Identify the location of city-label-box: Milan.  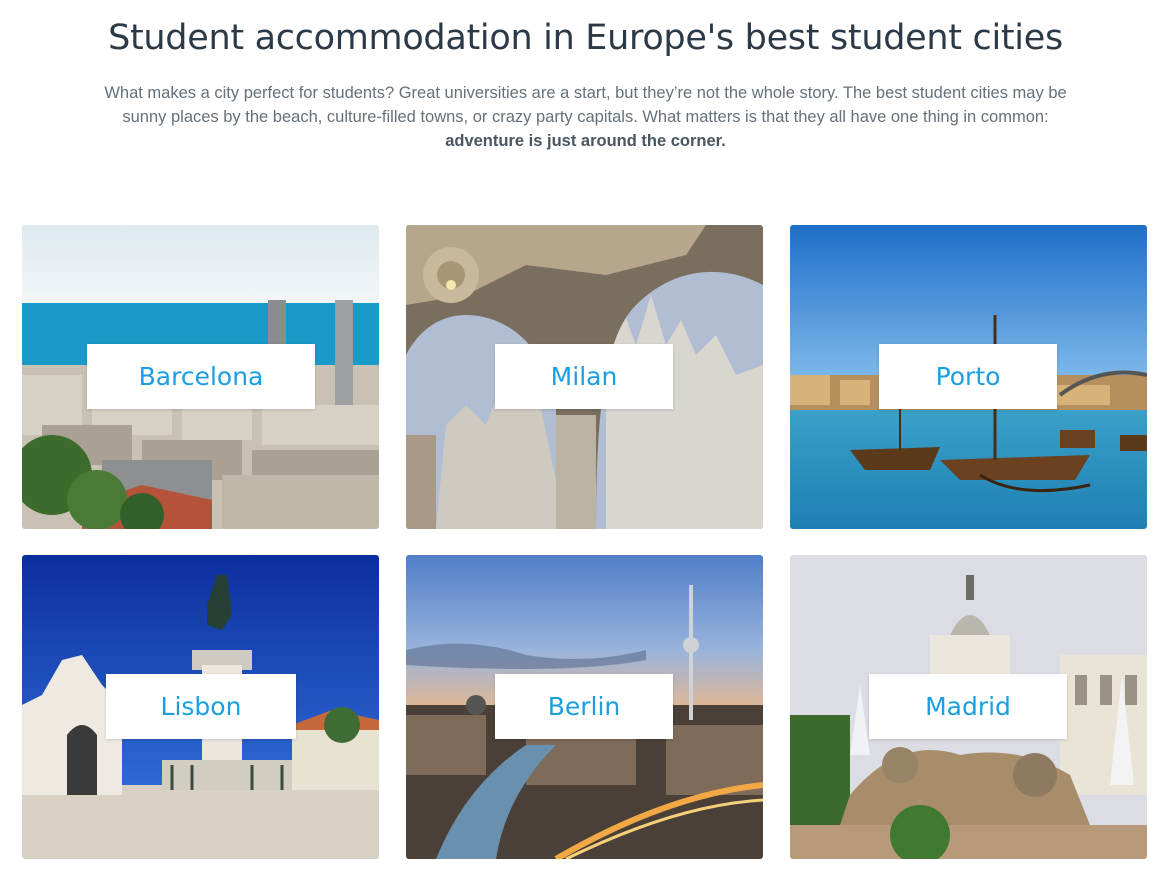
(584, 376).